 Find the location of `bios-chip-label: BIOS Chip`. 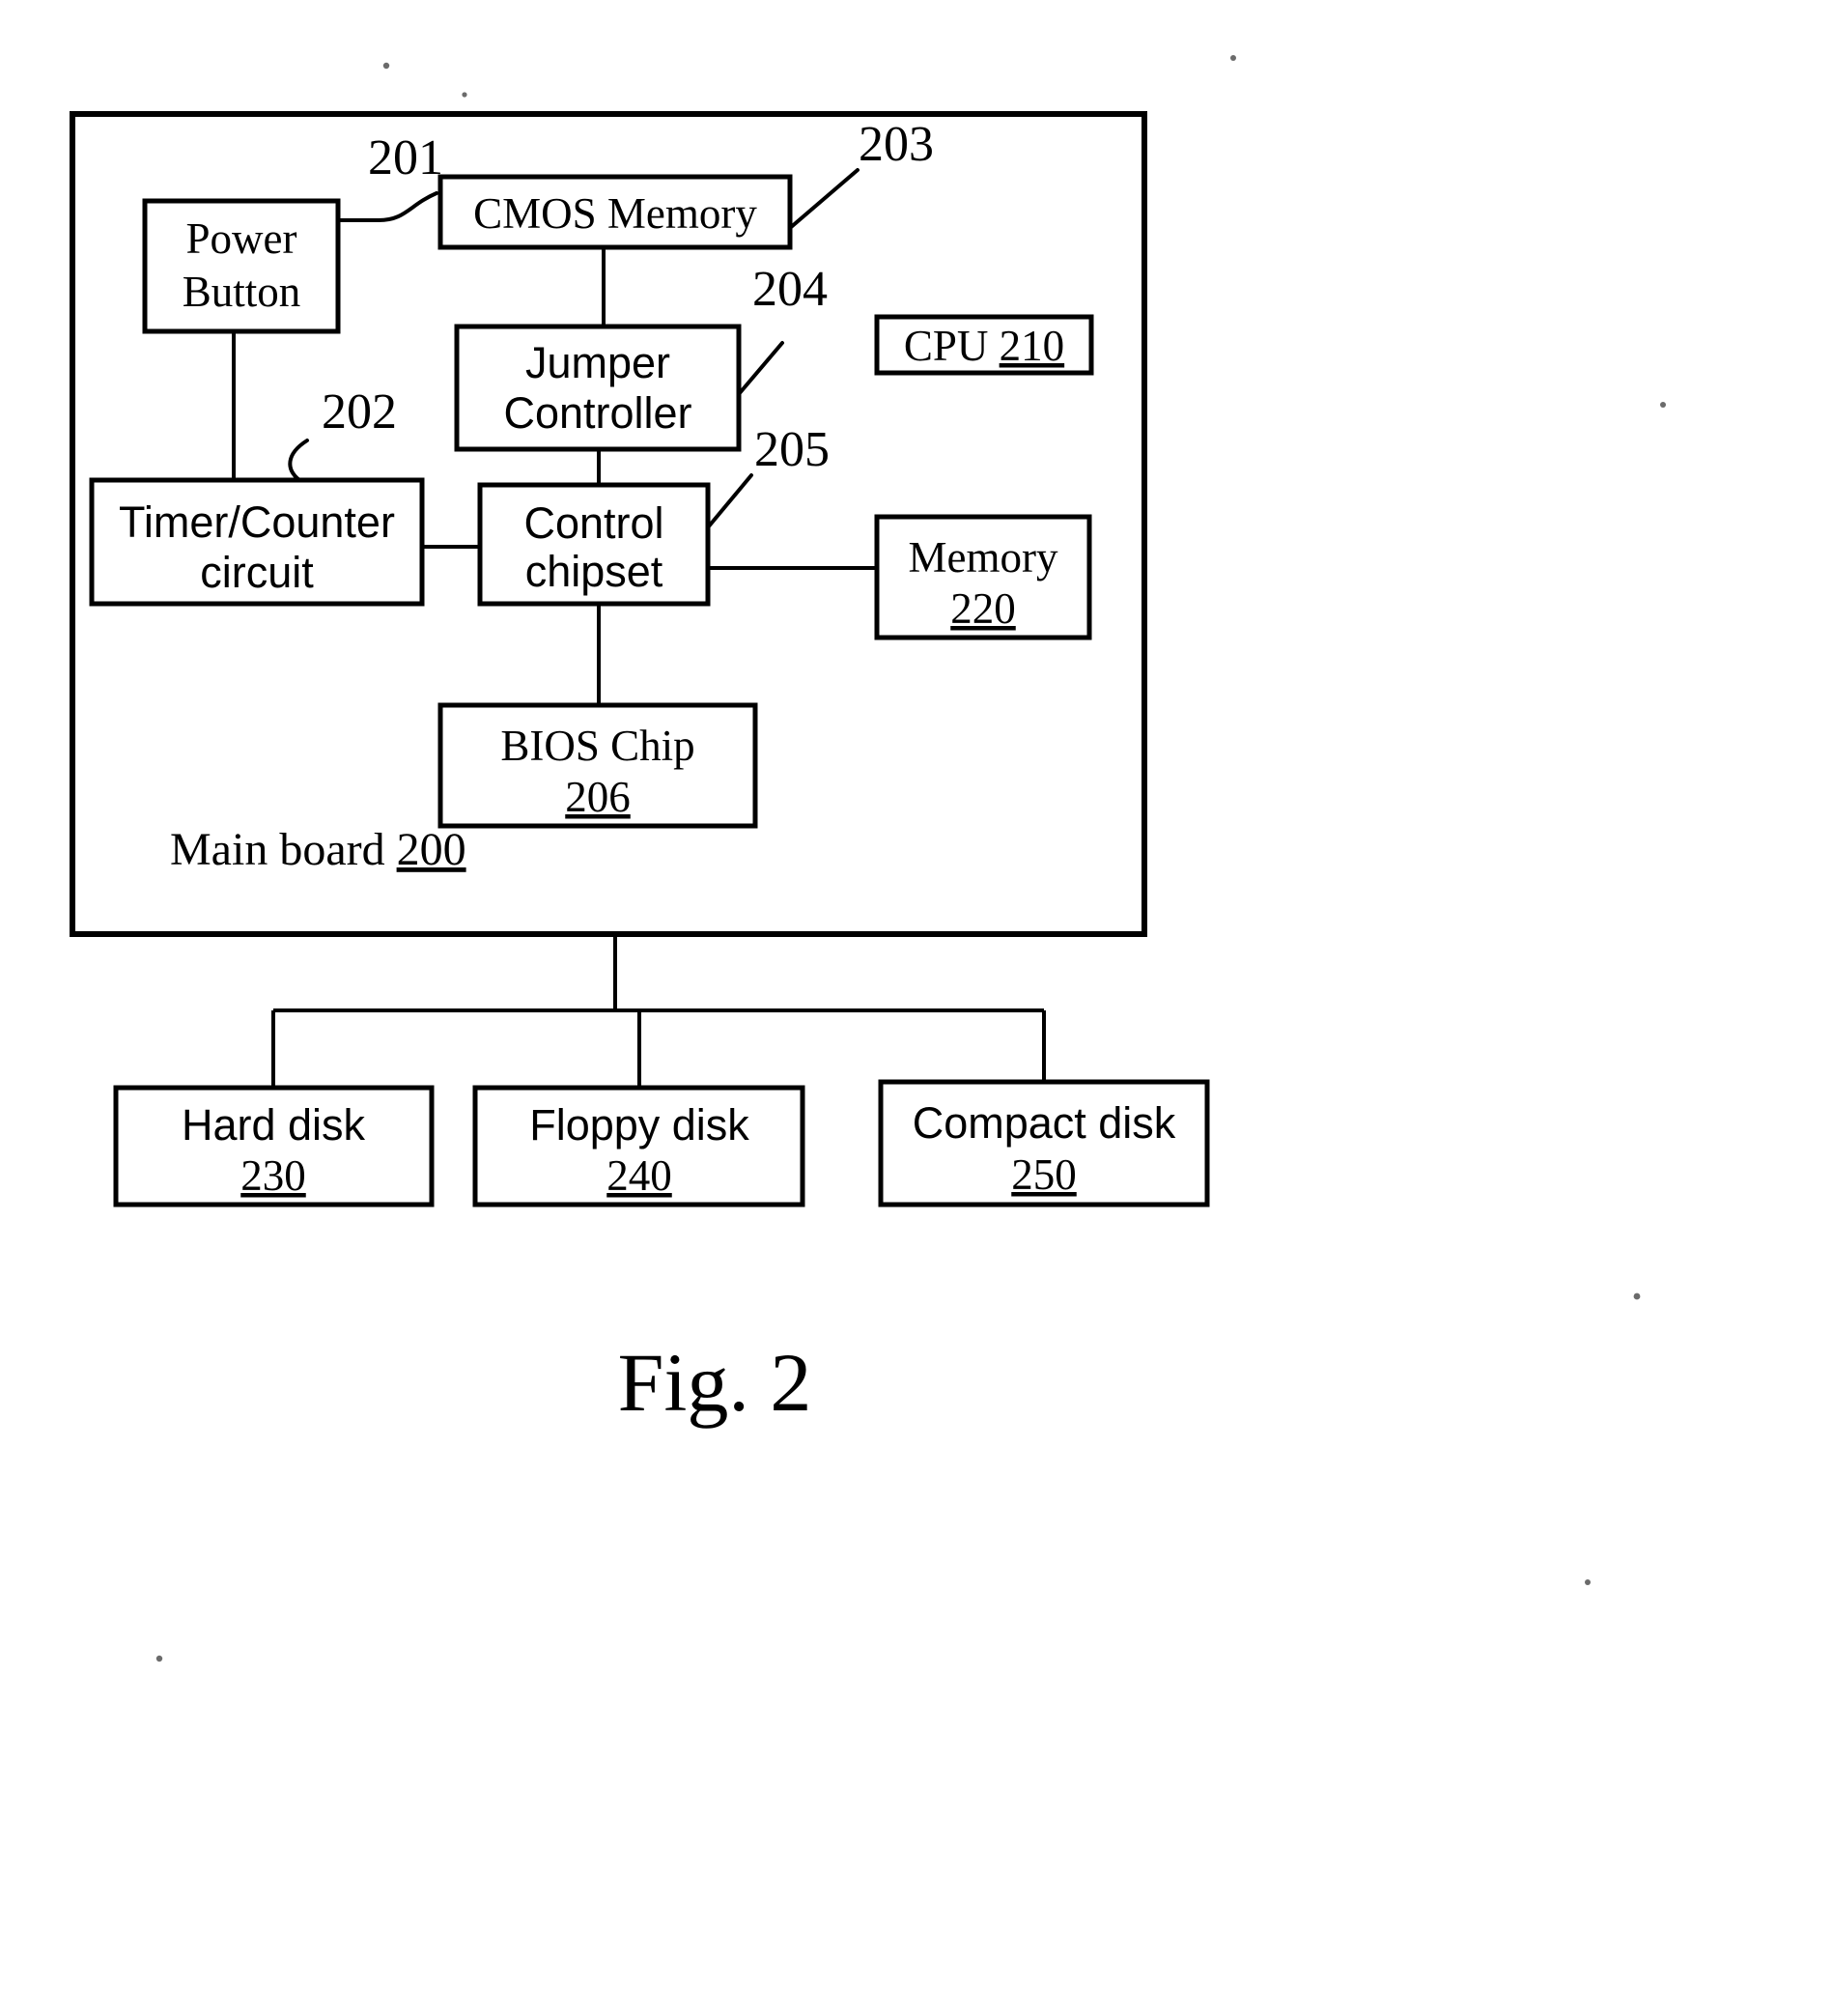

bios-chip-label: BIOS Chip is located at coordinates (597, 746).